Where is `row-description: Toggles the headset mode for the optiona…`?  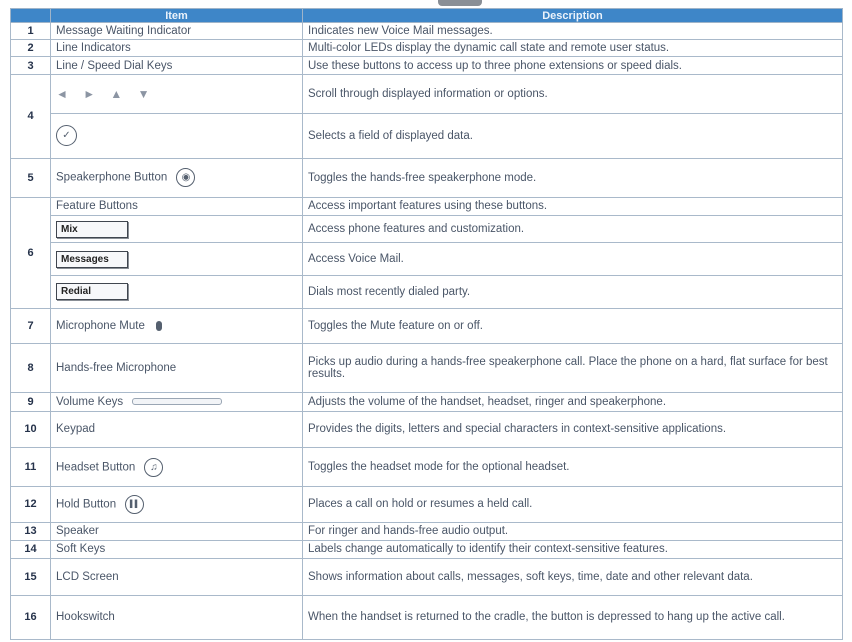
row-description: Toggles the headset mode for the optiona… is located at coordinates (572, 467).